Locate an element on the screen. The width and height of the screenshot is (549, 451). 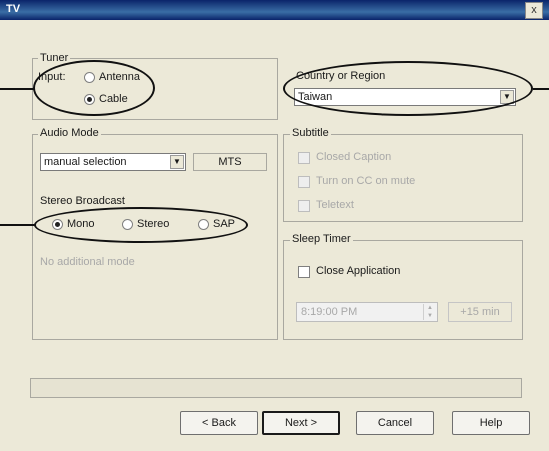
back-label: < Back is located at coordinates (219, 423).